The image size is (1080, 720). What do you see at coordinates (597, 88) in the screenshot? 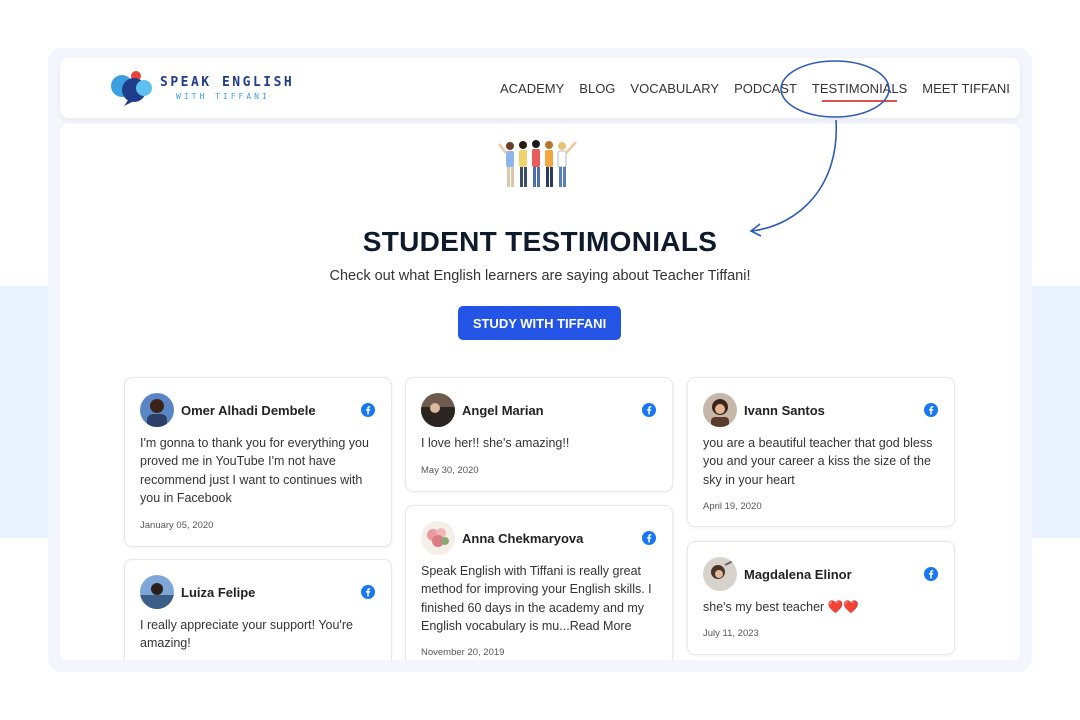
I see `nav-blog: BLOG` at bounding box center [597, 88].